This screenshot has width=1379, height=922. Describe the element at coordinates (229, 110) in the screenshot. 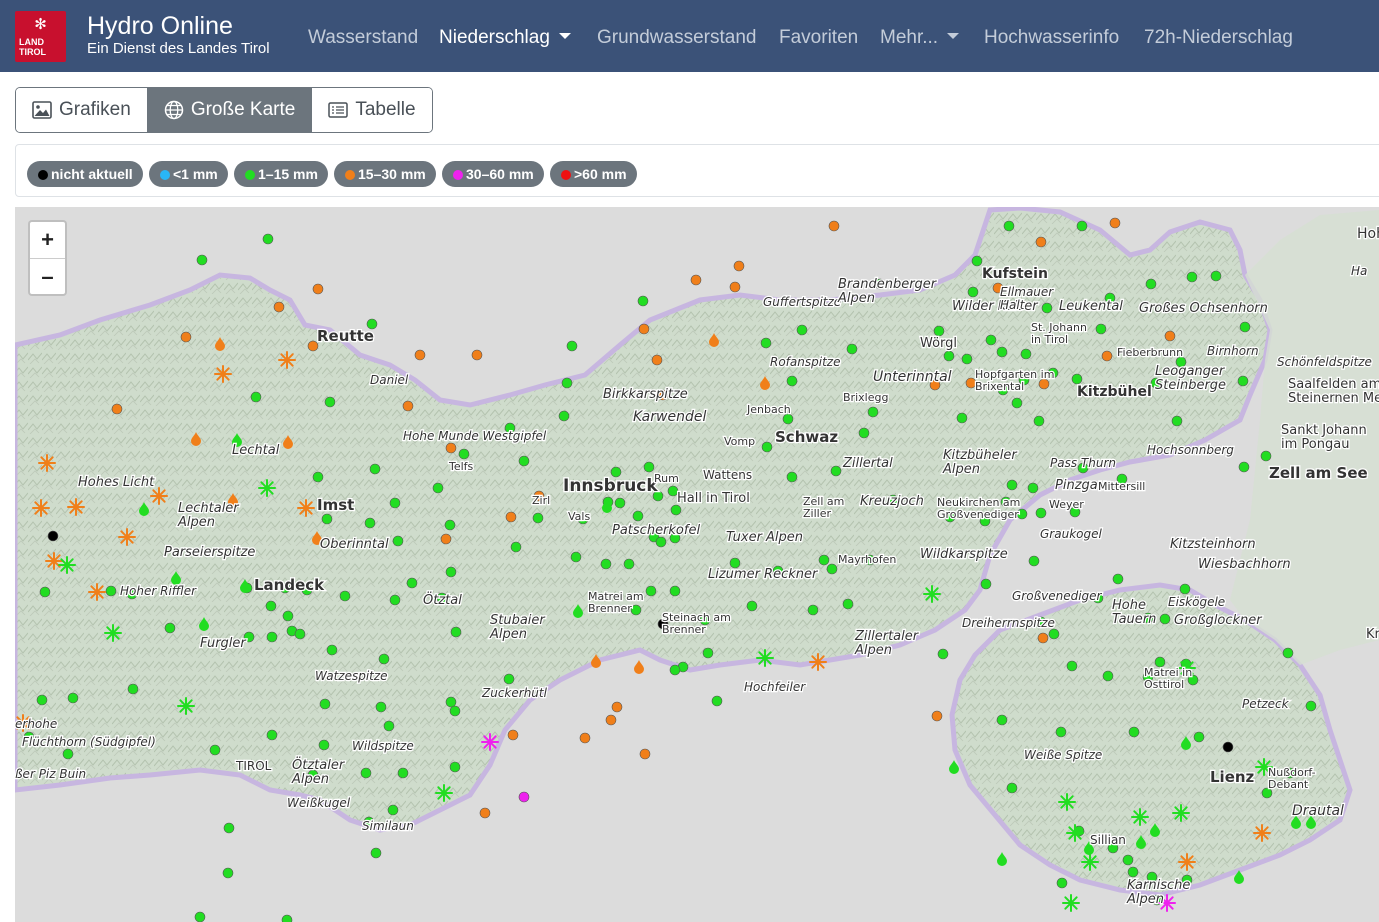

I see `grosse-karte-button: Große Karte` at that location.